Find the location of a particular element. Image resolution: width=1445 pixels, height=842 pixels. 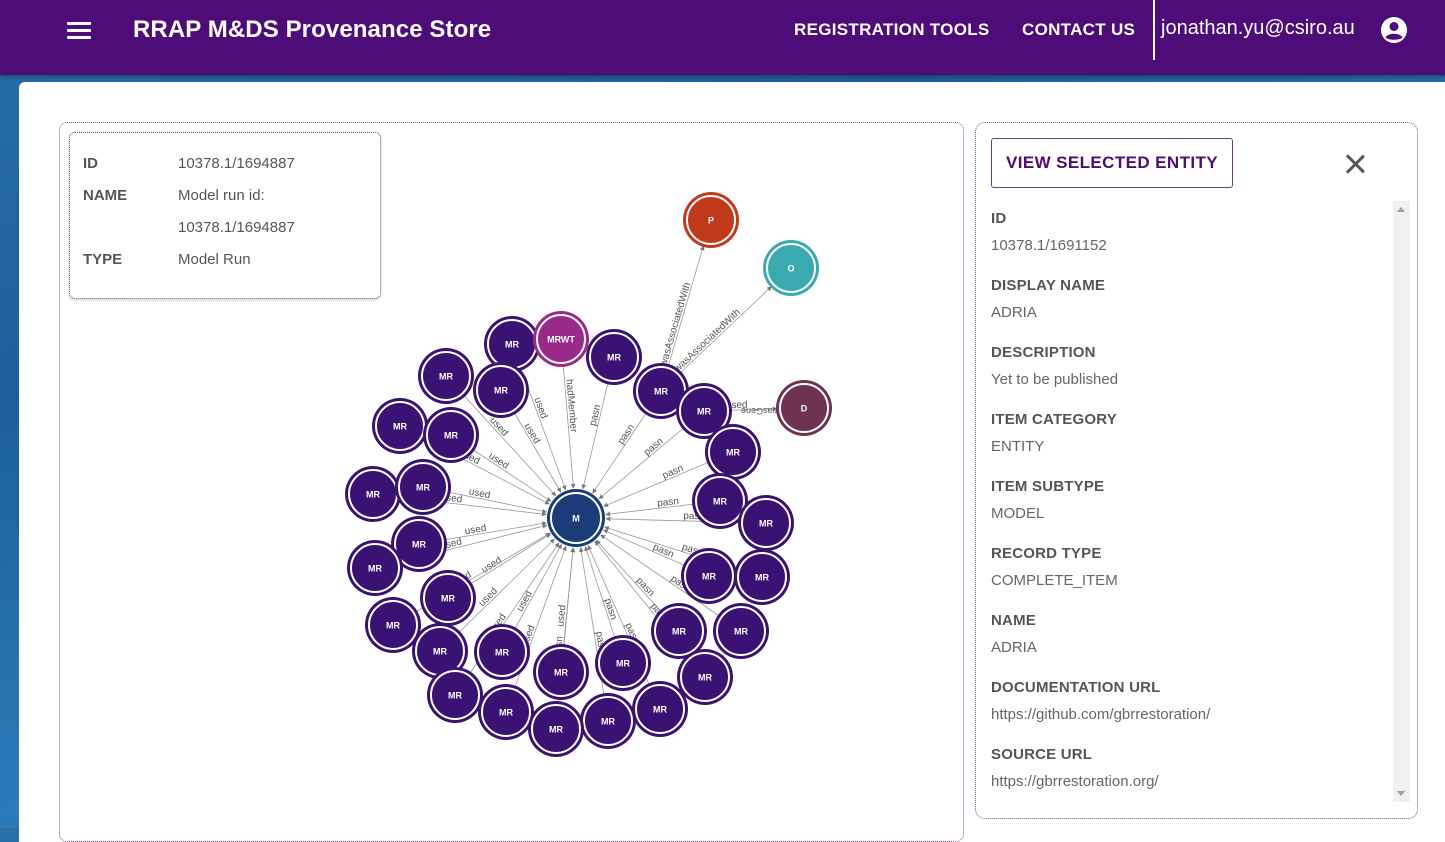

property-label: SOURCE URL is located at coordinates (1042, 754).